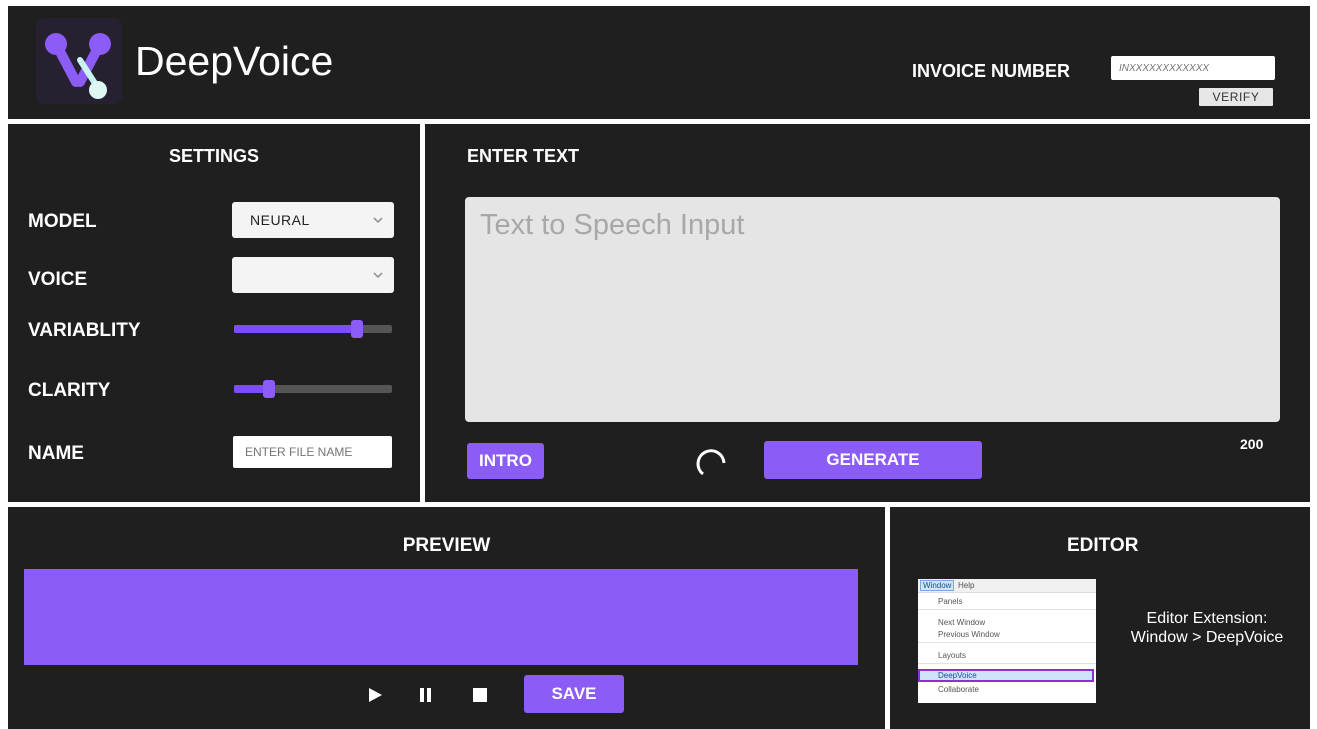 The height and width of the screenshot is (729, 1317). What do you see at coordinates (84, 330) in the screenshot?
I see `variability-label: VARIABLITY` at bounding box center [84, 330].